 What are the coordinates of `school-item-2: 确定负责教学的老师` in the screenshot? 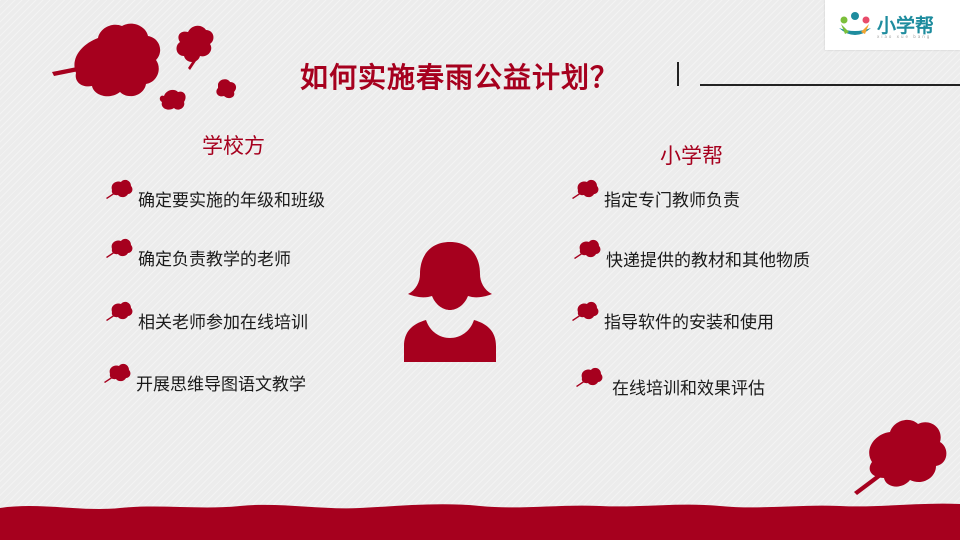 It's located at (251, 253).